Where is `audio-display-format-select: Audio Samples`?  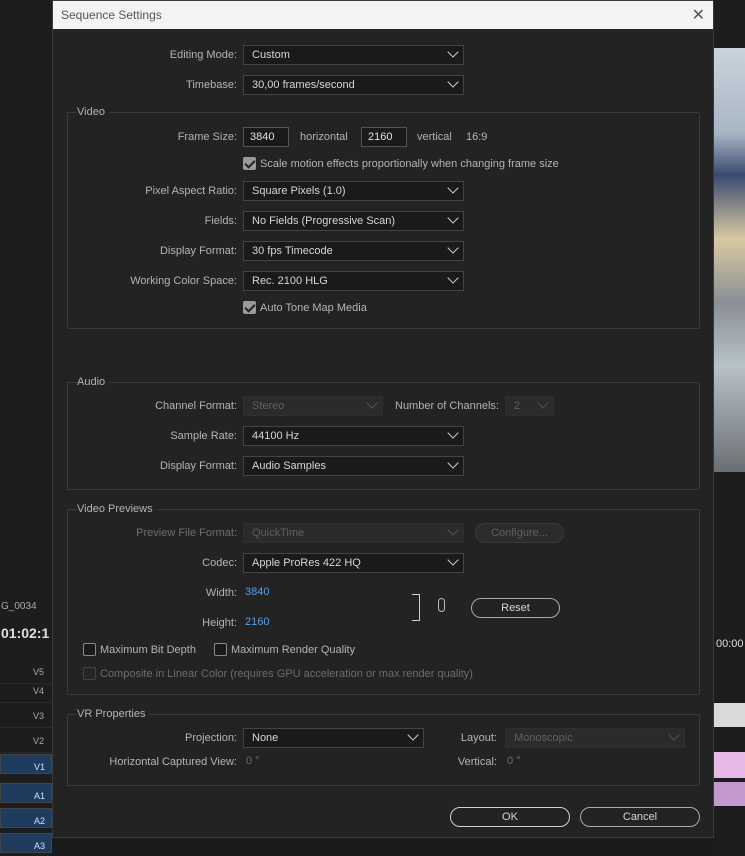
audio-display-format-select: Audio Samples is located at coordinates (353, 466).